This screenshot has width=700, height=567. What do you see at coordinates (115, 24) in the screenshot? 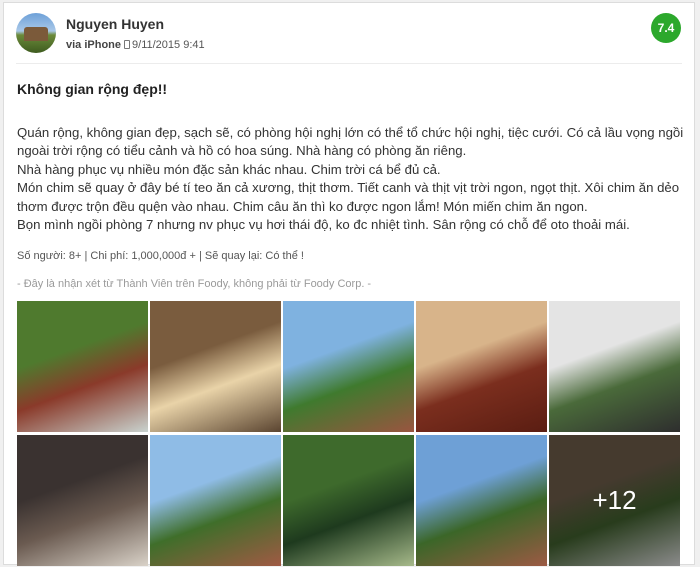
I see `author-name: Nguyen Huyen` at bounding box center [115, 24].